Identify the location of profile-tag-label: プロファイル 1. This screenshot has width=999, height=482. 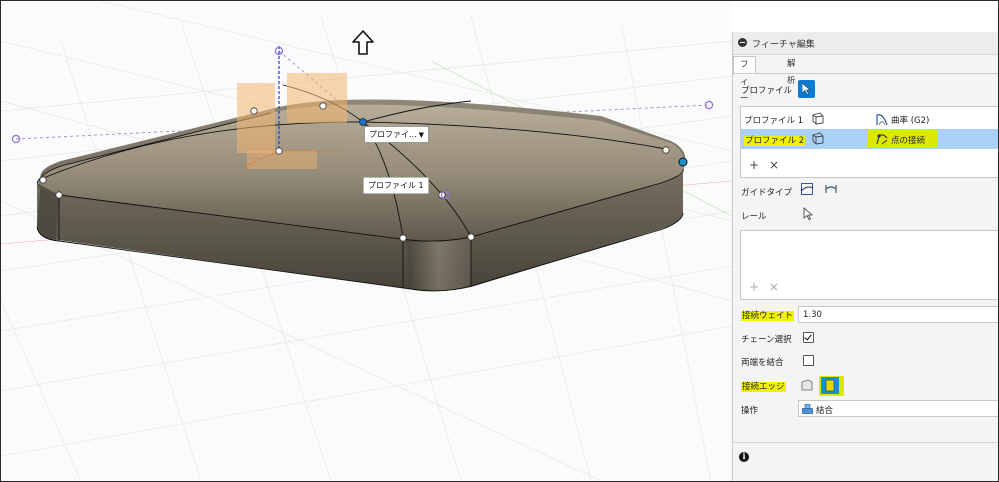
(396, 185).